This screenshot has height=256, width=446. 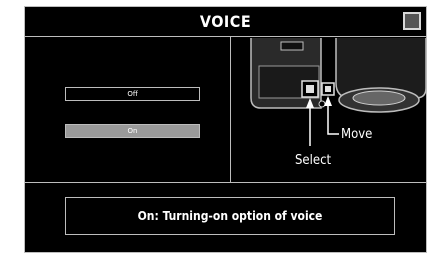 I want to click on description-box: On: Turning-on option of voice, so click(x=230, y=216).